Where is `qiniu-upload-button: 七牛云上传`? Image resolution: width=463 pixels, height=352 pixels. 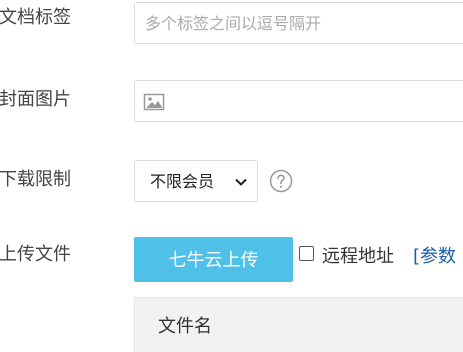 qiniu-upload-button: 七牛云上传 is located at coordinates (213, 259).